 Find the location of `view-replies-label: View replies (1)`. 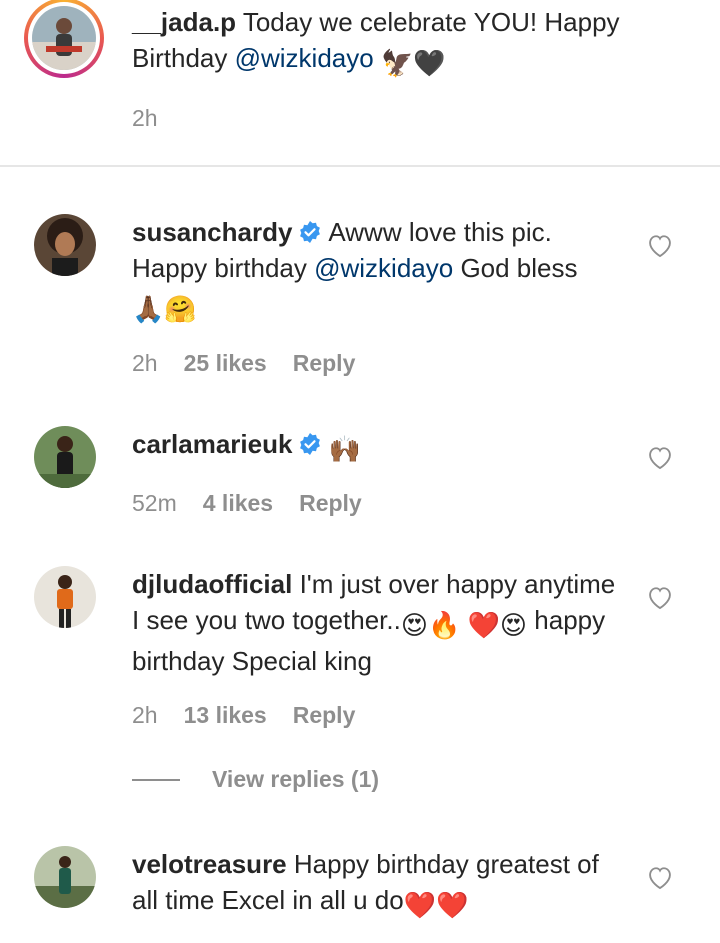

view-replies-label: View replies (1) is located at coordinates (296, 779).